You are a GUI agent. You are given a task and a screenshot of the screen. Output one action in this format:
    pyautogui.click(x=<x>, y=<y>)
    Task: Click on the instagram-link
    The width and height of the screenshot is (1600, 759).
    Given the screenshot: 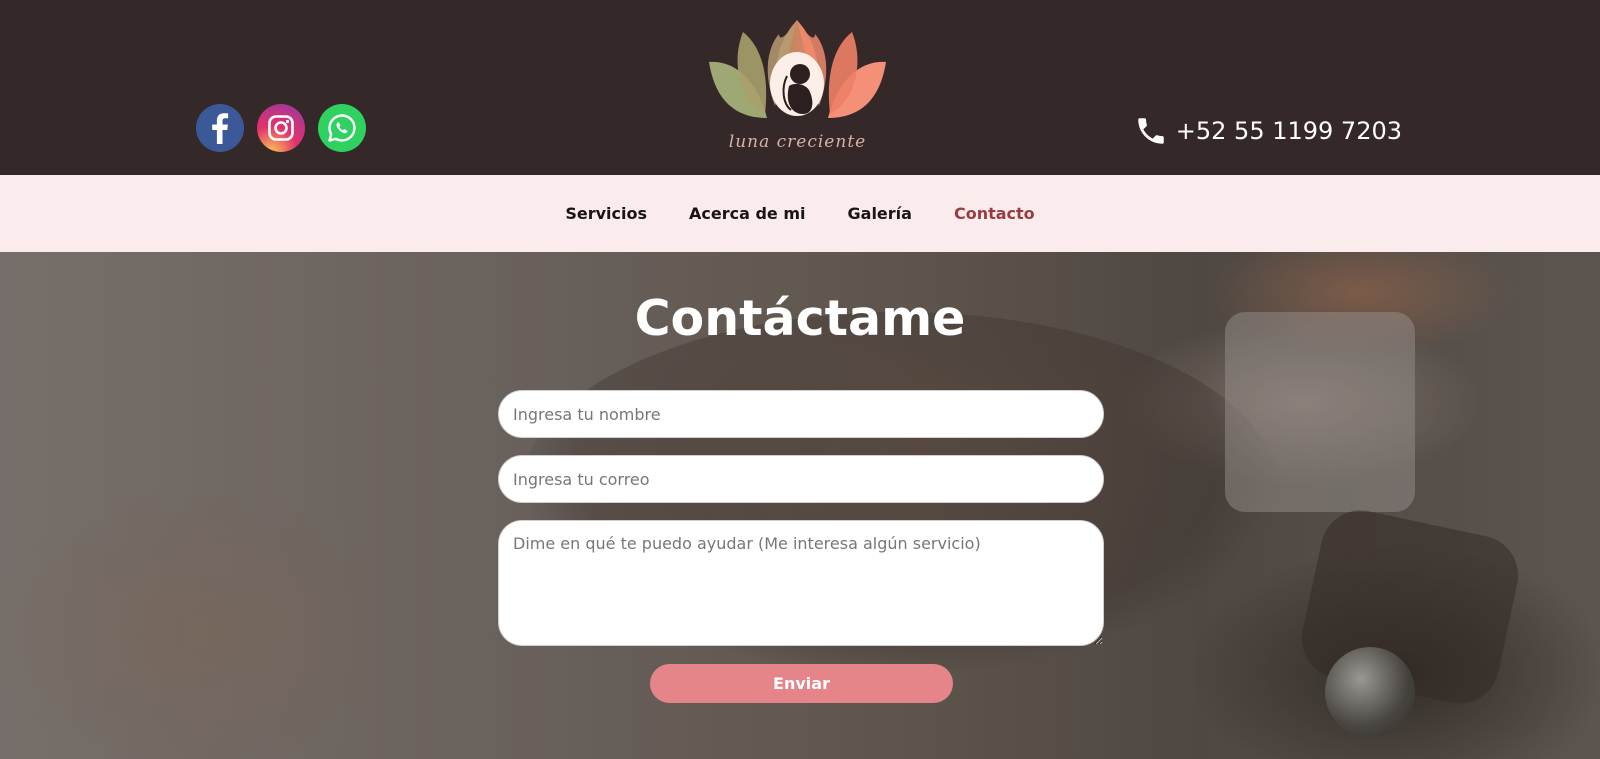 What is the action you would take?
    pyautogui.click(x=281, y=128)
    